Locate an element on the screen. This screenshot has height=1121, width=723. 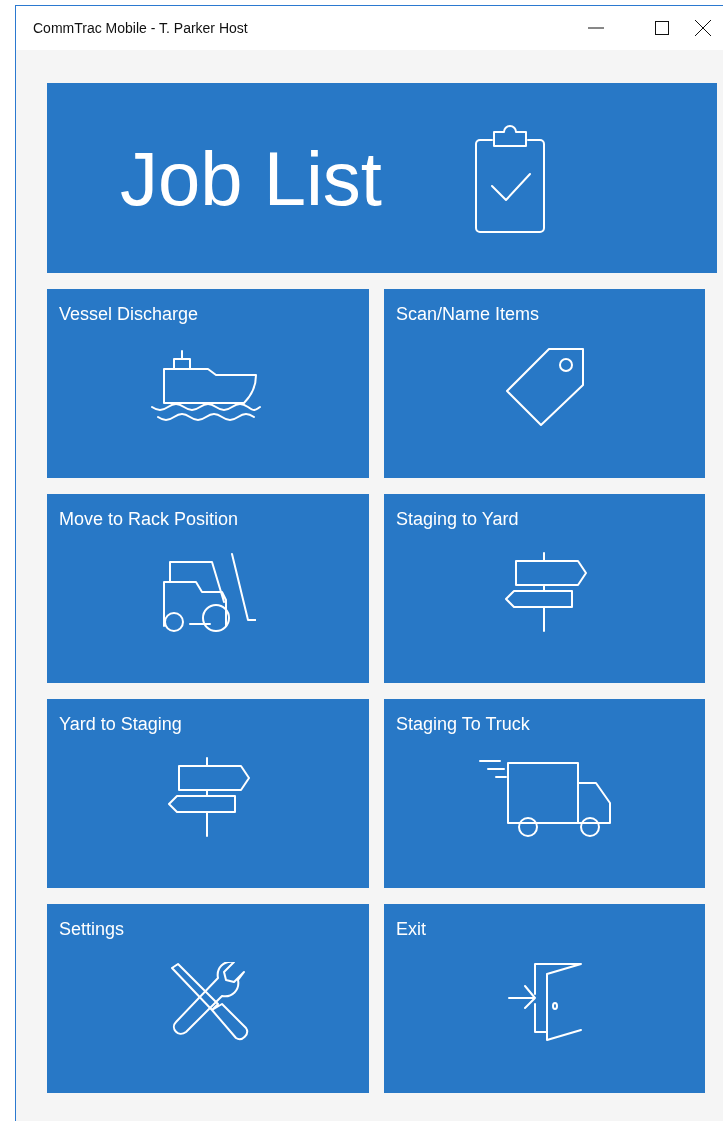
tag-icon is located at coordinates (544, 386).